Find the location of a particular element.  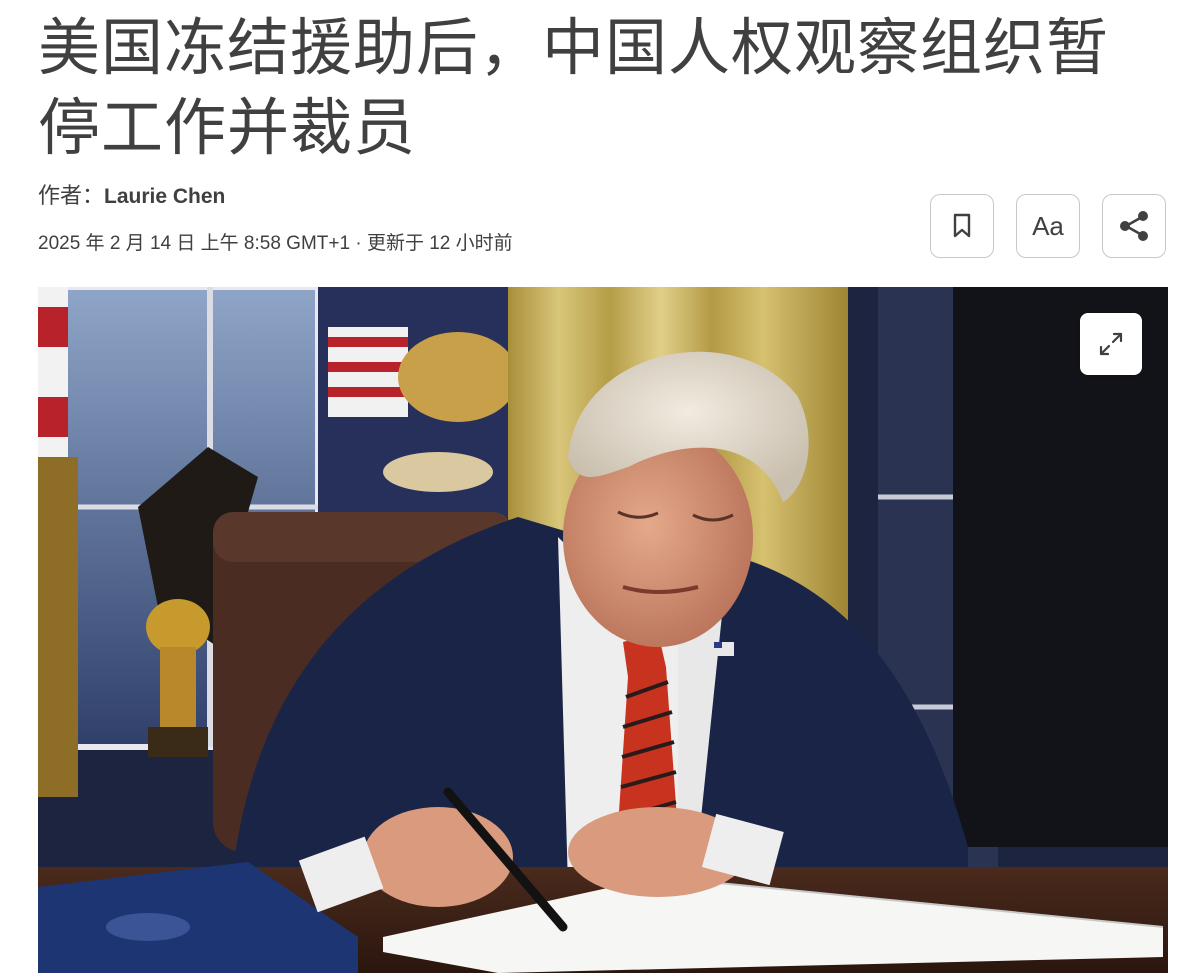

share-icon is located at coordinates (1134, 226).